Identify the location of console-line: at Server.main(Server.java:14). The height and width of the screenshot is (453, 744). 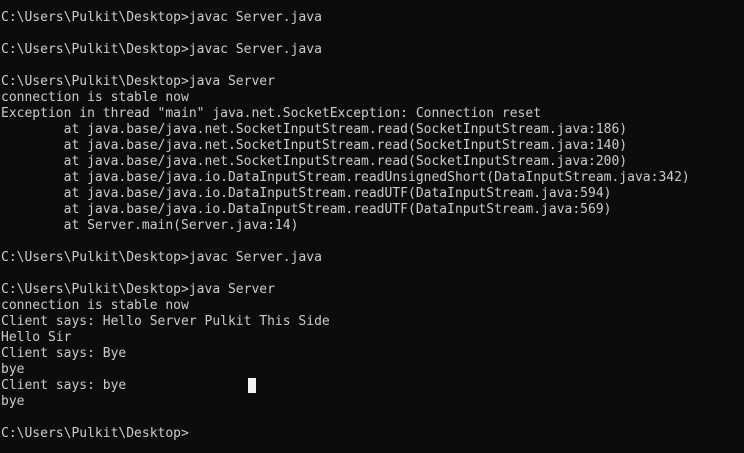
(150, 225).